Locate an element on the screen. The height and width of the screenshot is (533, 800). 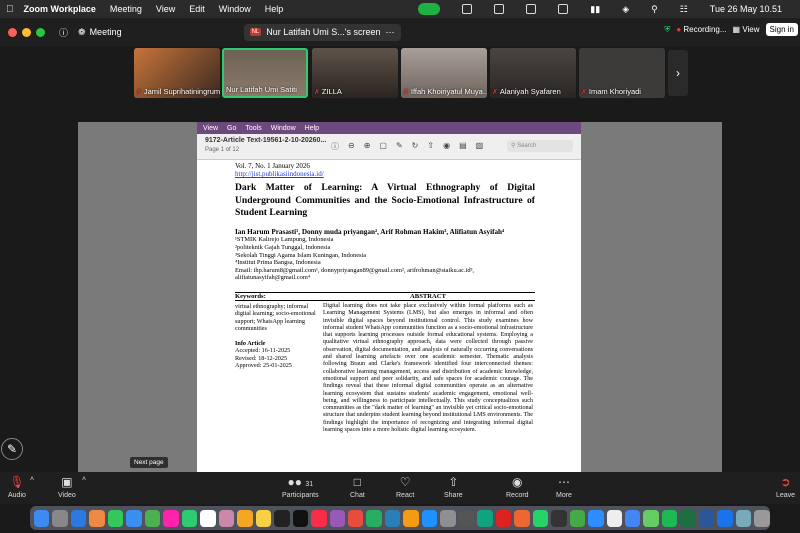
word-icon is located at coordinates (706, 518).